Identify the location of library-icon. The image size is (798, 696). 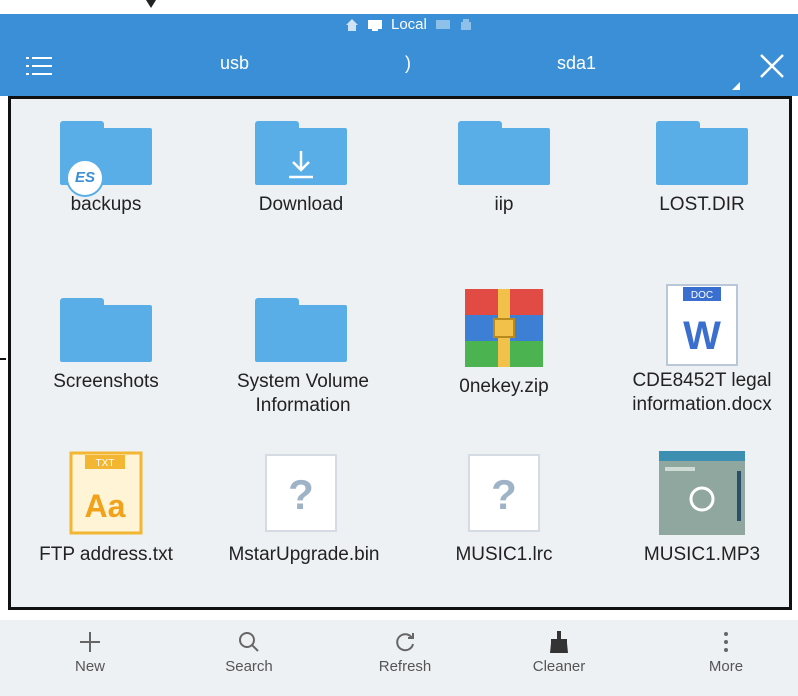
(465, 24).